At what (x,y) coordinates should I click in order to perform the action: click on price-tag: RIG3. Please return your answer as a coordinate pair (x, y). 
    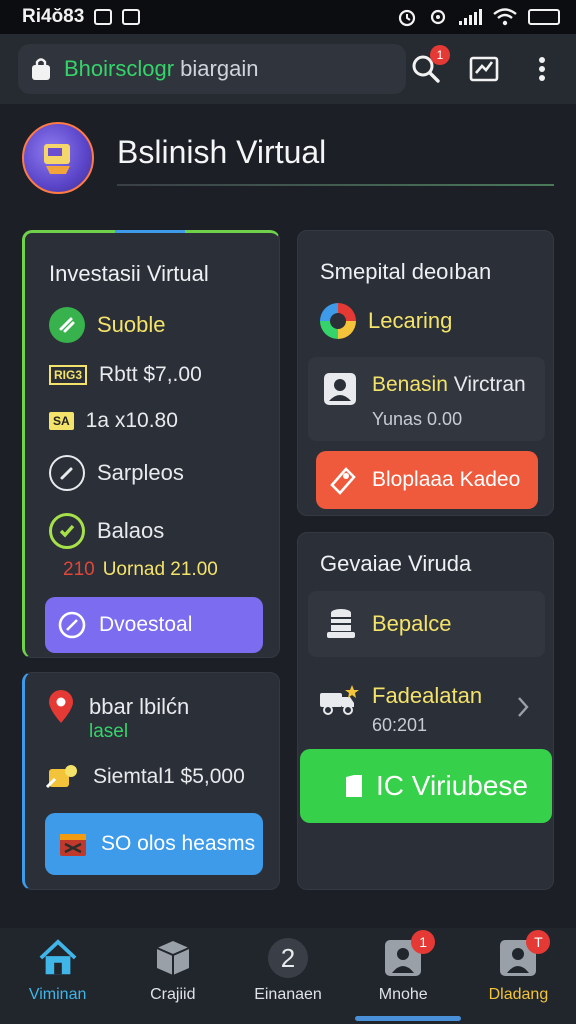
    Looking at the image, I should click on (68, 375).